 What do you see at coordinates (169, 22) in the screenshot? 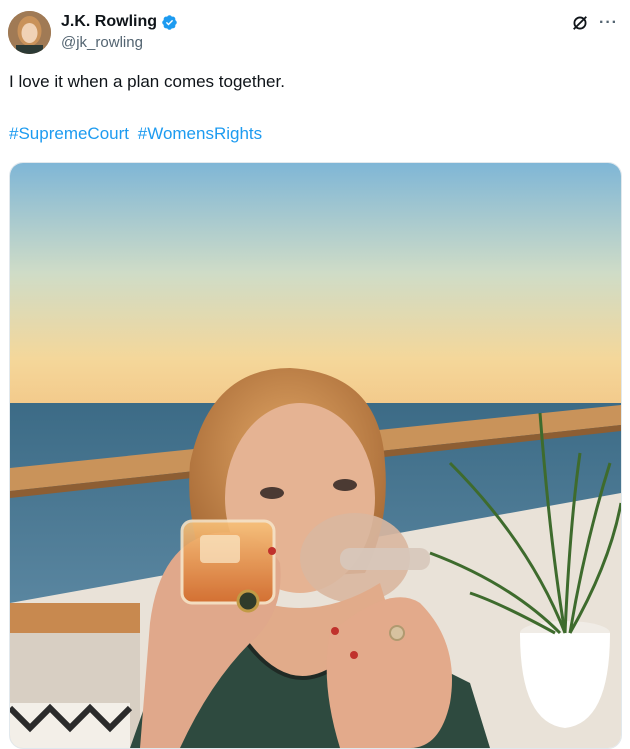
I see `verified-badge-icon` at bounding box center [169, 22].